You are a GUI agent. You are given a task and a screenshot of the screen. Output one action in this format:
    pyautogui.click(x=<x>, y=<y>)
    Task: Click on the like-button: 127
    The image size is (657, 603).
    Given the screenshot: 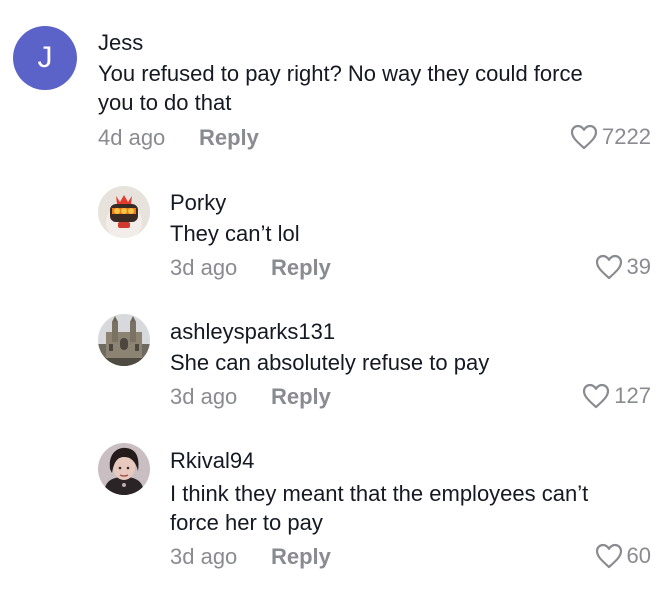 What is the action you would take?
    pyautogui.click(x=616, y=396)
    